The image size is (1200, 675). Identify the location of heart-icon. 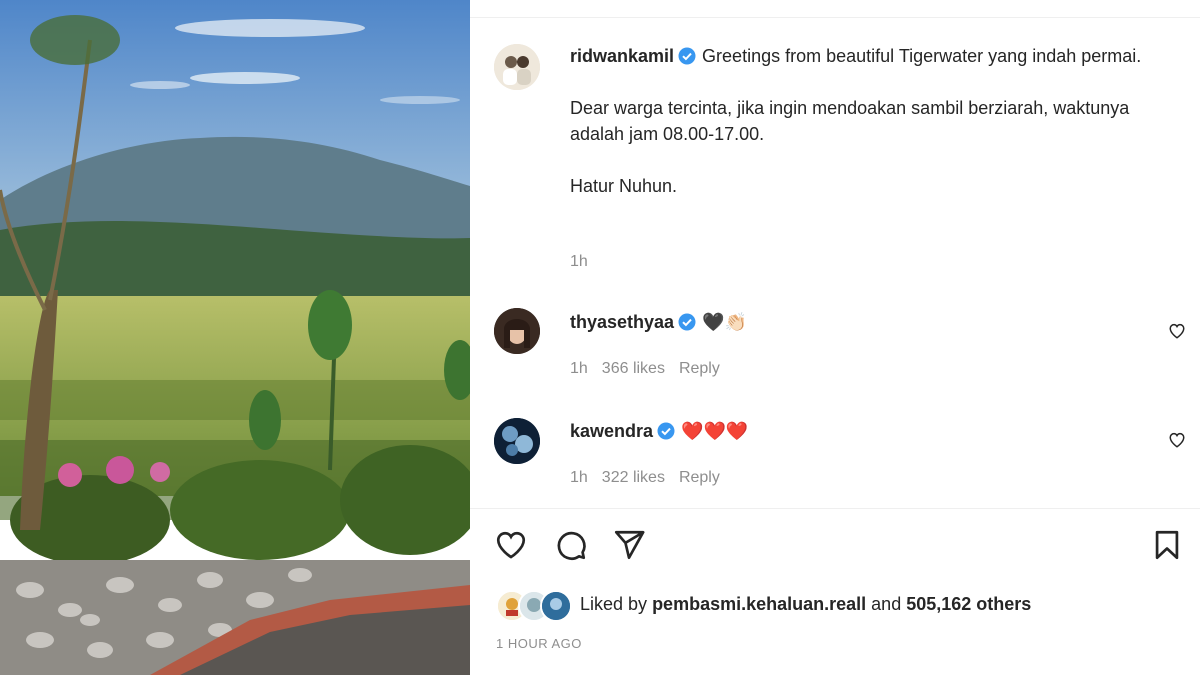
(511, 545).